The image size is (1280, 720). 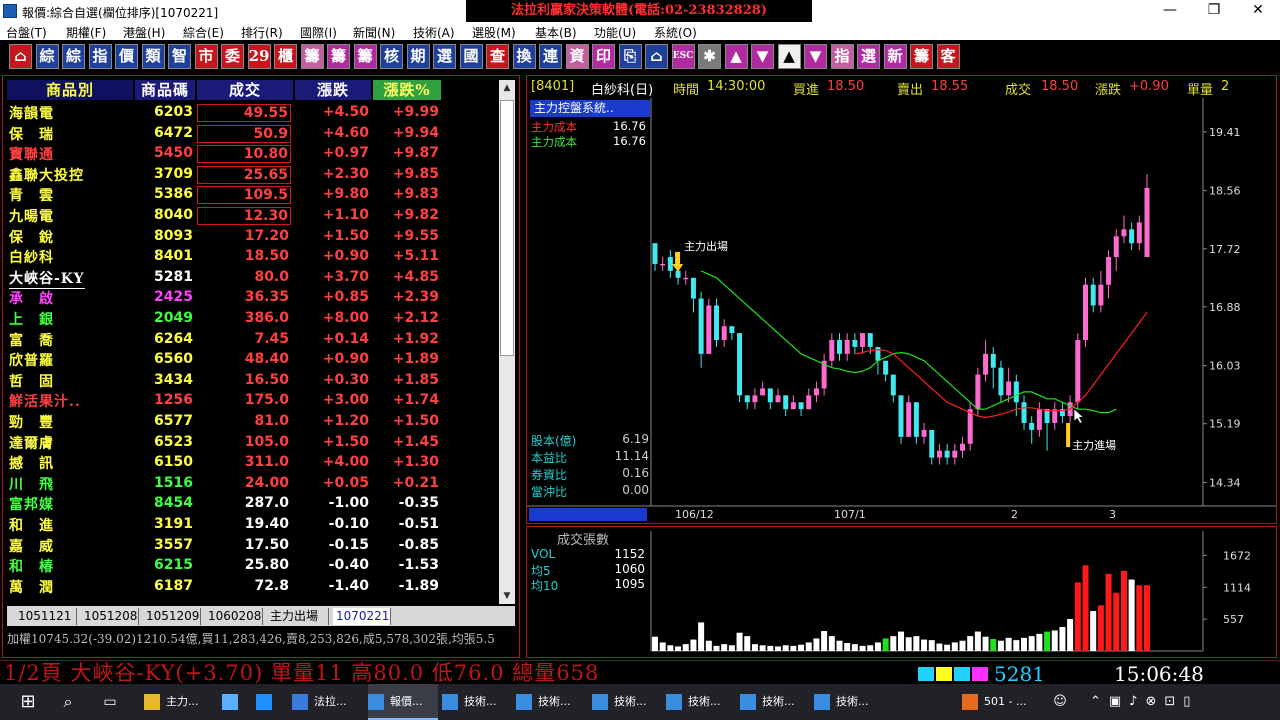 I want to click on toolbar-button: 市, so click(x=206, y=56).